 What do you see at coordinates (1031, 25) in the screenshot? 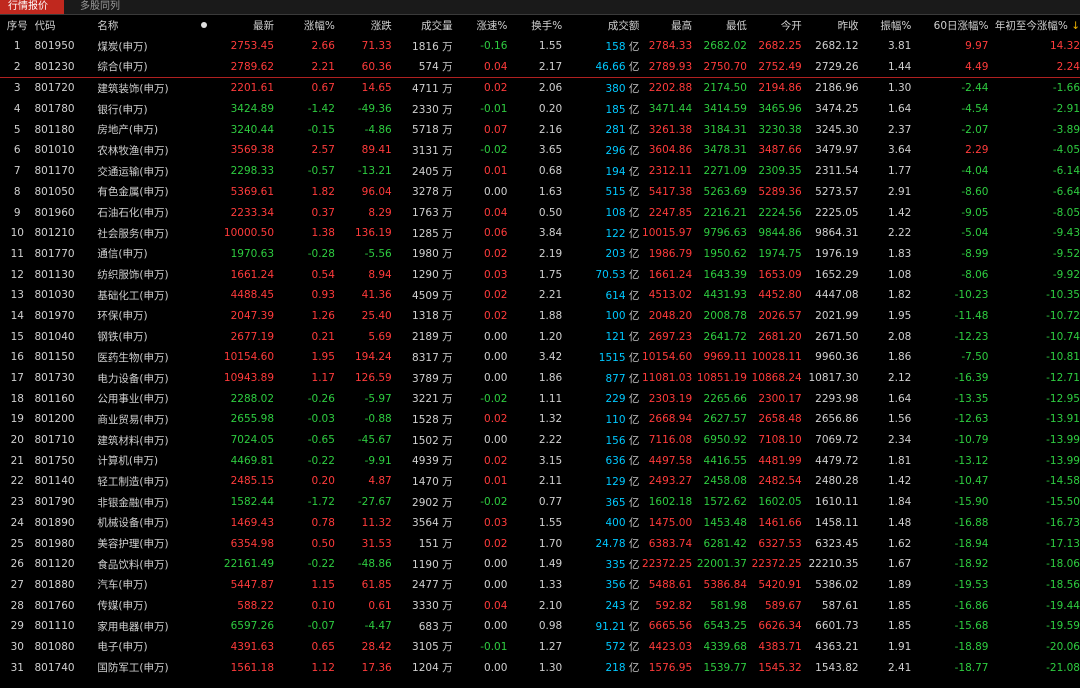
I see `col-ytd-label: 年初至今涨幅%` at bounding box center [1031, 25].